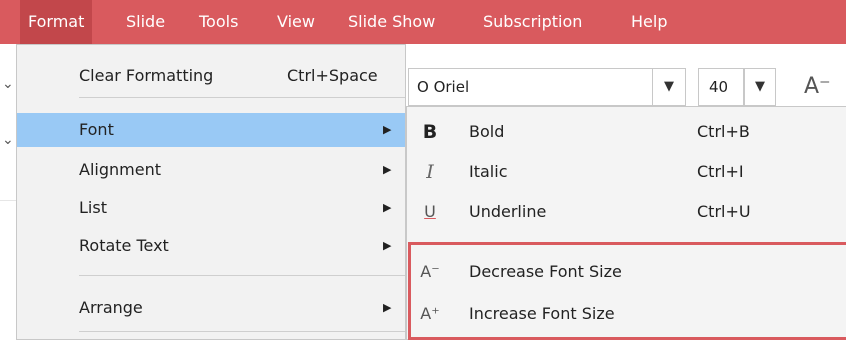 The height and width of the screenshot is (340, 846). What do you see at coordinates (430, 132) in the screenshot?
I see `bold-icon: B` at bounding box center [430, 132].